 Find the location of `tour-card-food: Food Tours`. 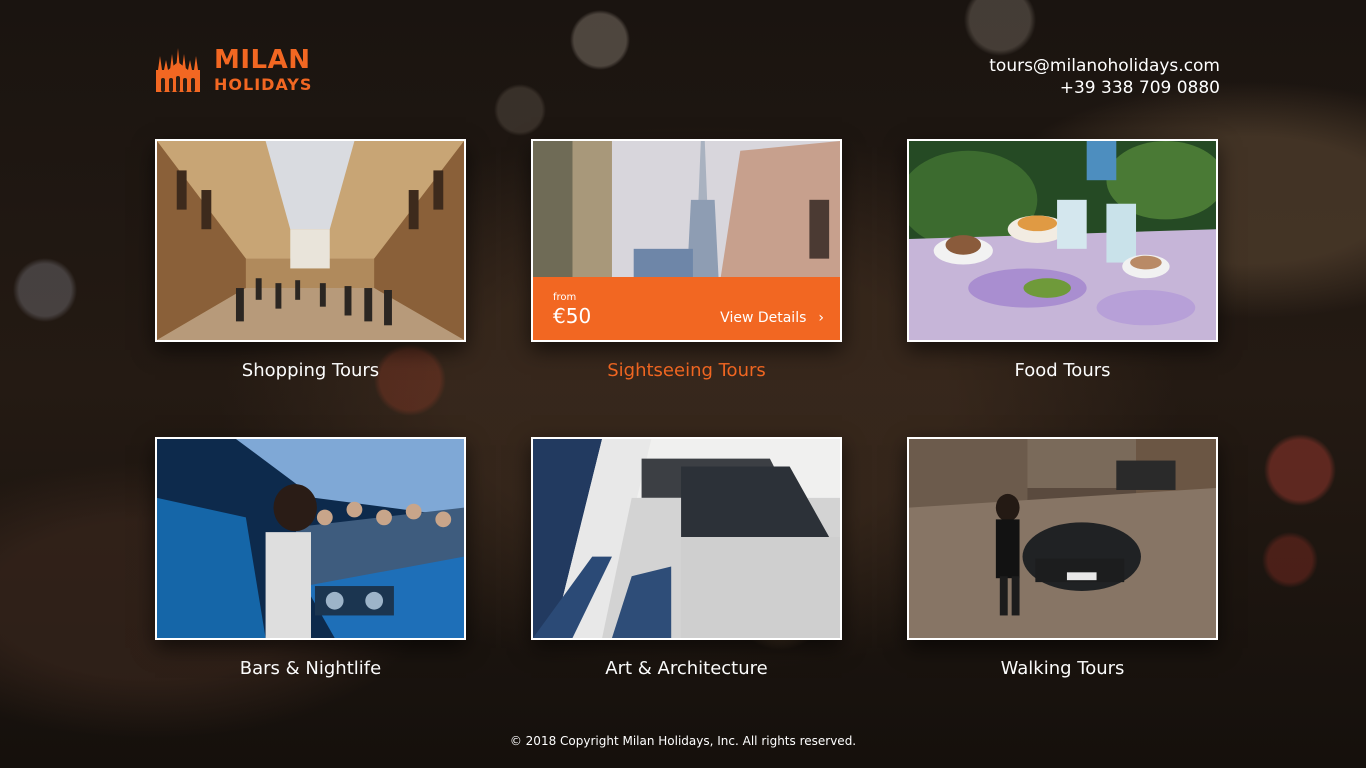

tour-card-food: Food Tours is located at coordinates (1062, 260).